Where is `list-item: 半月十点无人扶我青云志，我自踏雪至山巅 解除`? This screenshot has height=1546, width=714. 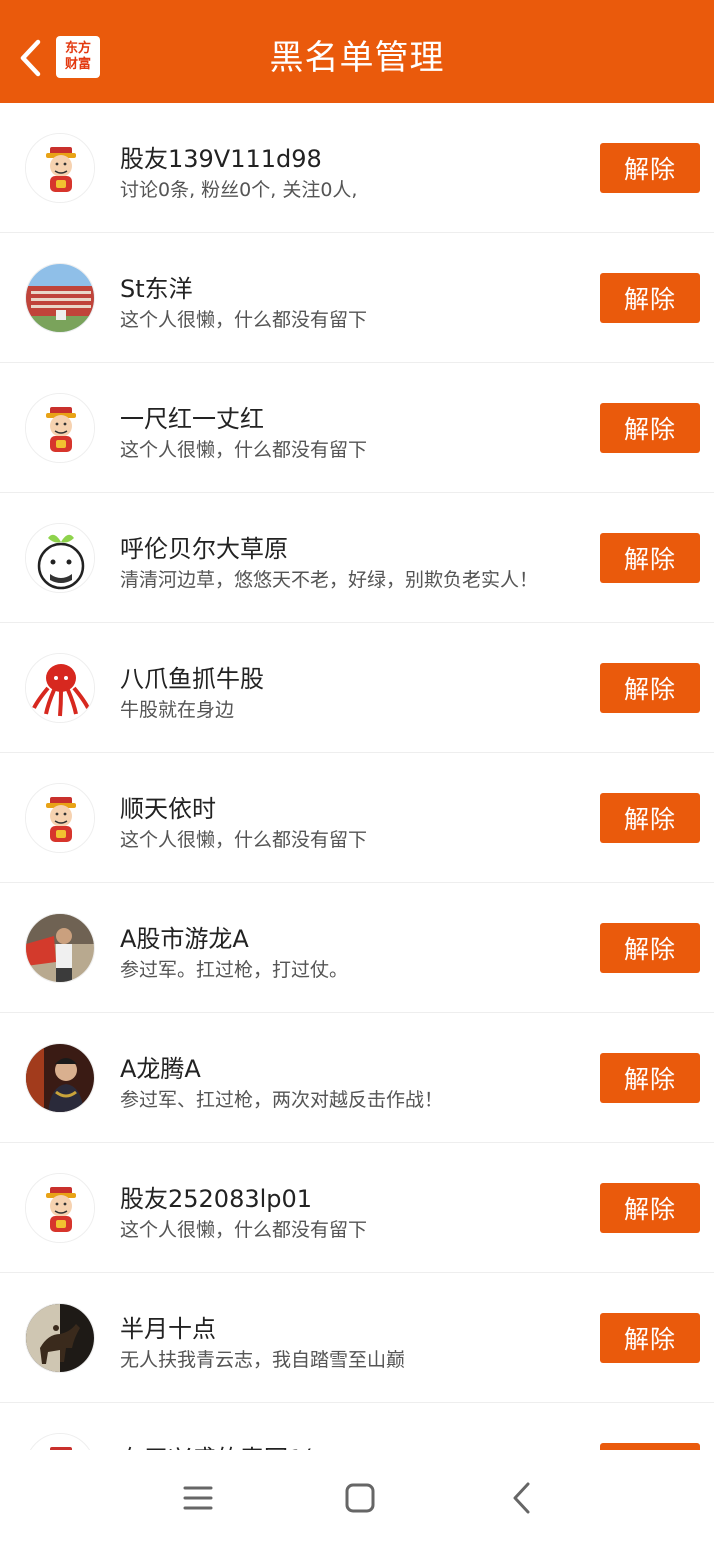 list-item: 半月十点无人扶我青云志，我自踏雪至山巅 解除 is located at coordinates (357, 1338).